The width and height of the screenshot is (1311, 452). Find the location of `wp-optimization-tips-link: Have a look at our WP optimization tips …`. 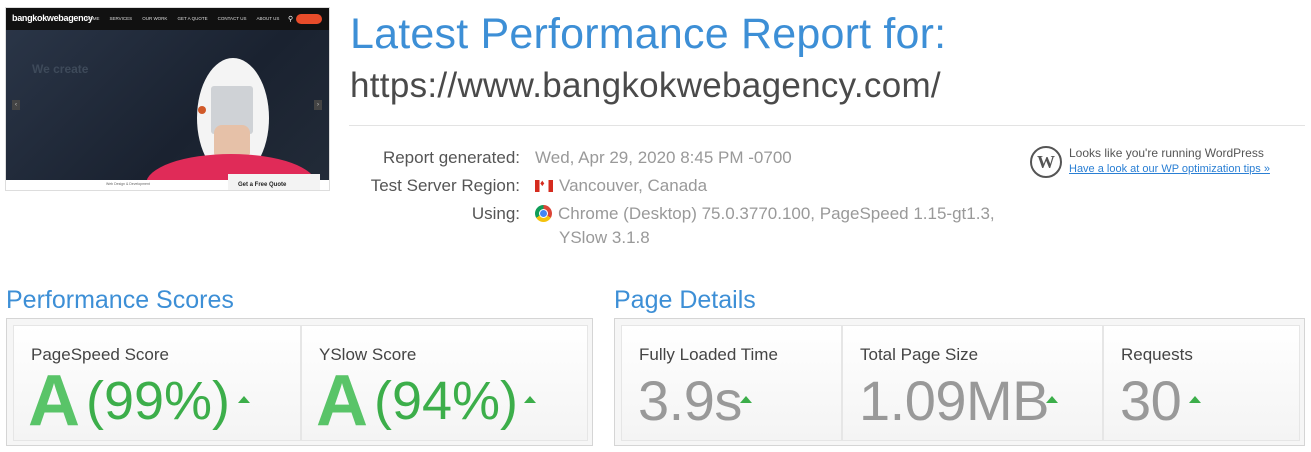

wp-optimization-tips-link: Have a look at our WP optimization tips … is located at coordinates (1169, 169).